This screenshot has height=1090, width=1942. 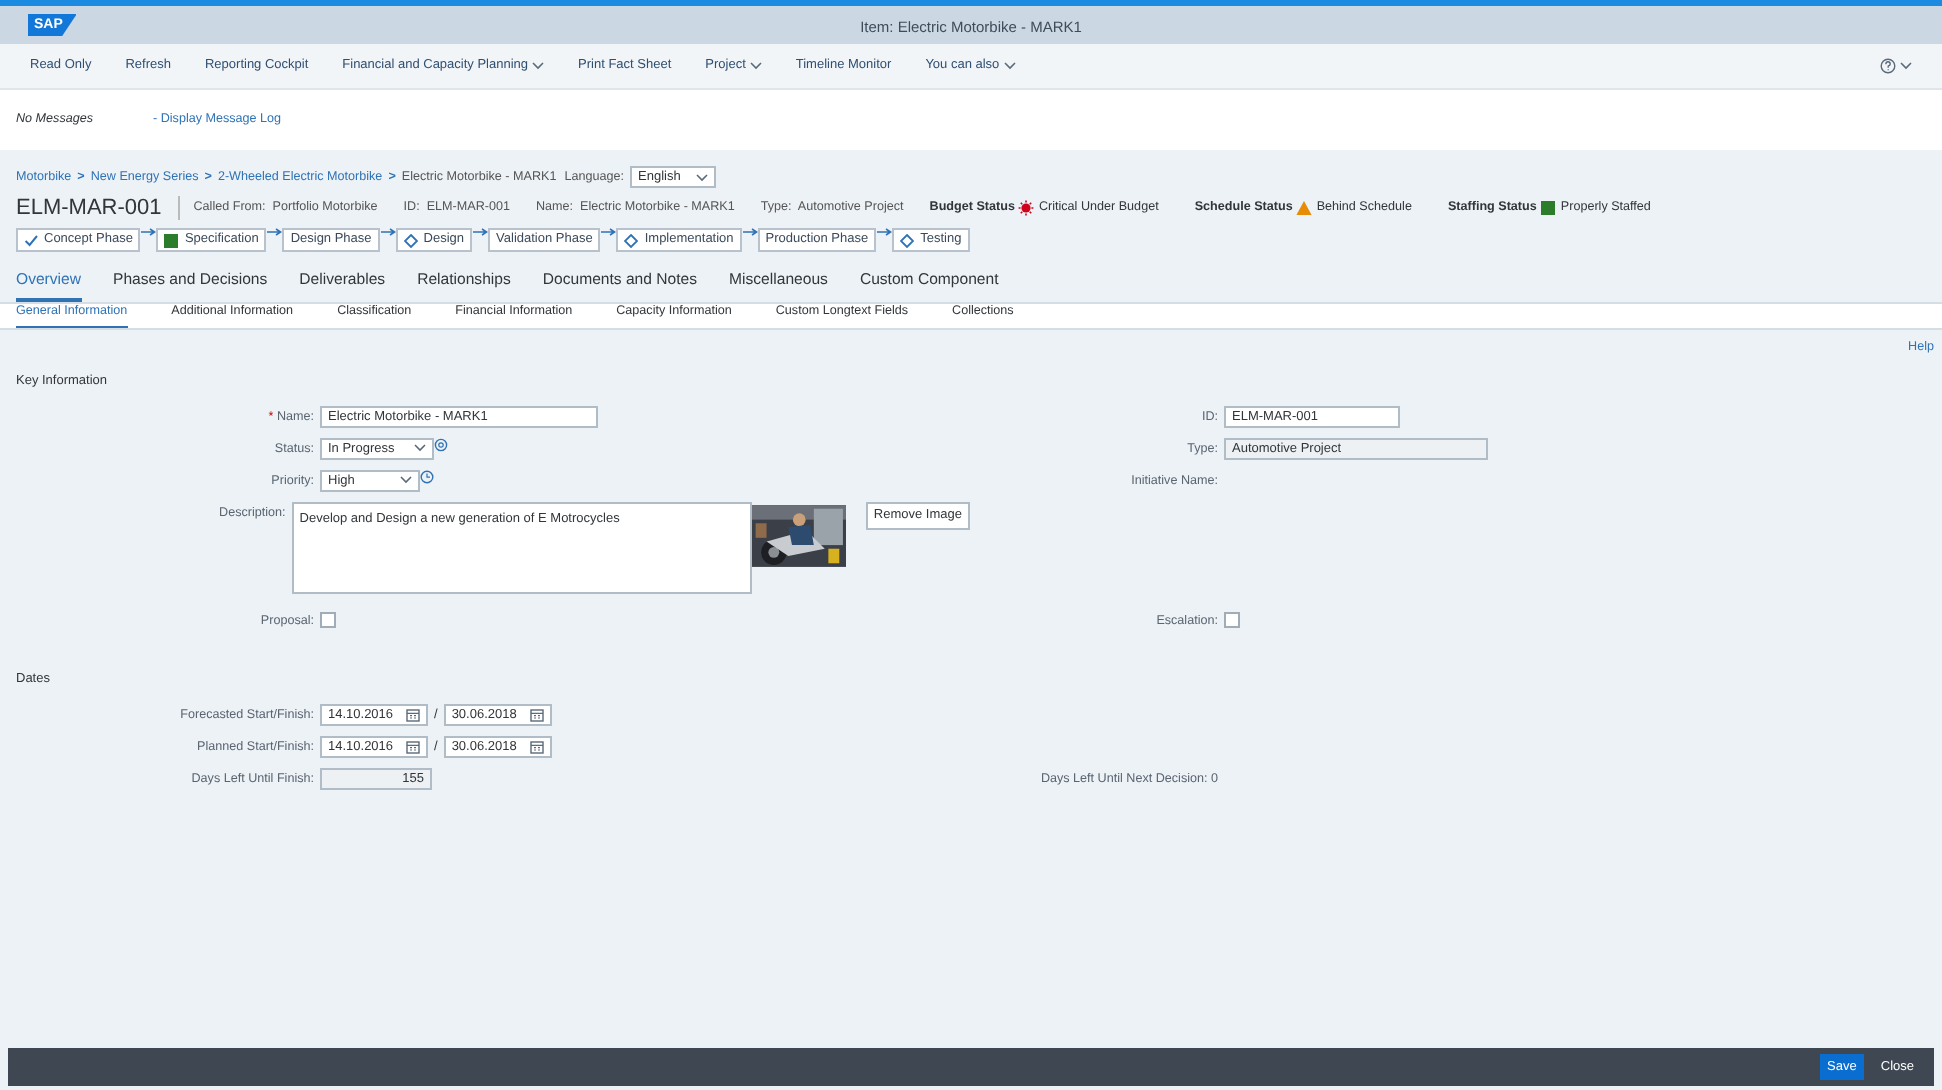 I want to click on help-icon, so click(x=1888, y=66).